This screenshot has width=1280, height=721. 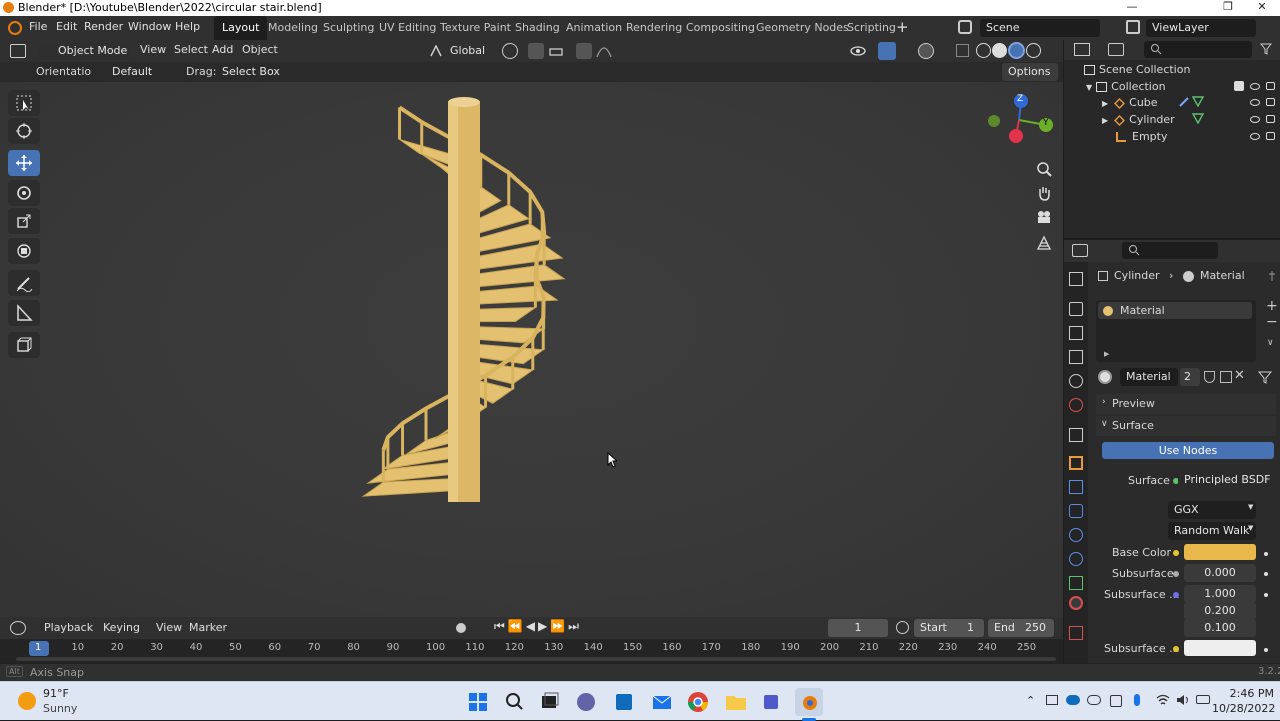 I want to click on current-frame-field: 1, so click(x=858, y=628).